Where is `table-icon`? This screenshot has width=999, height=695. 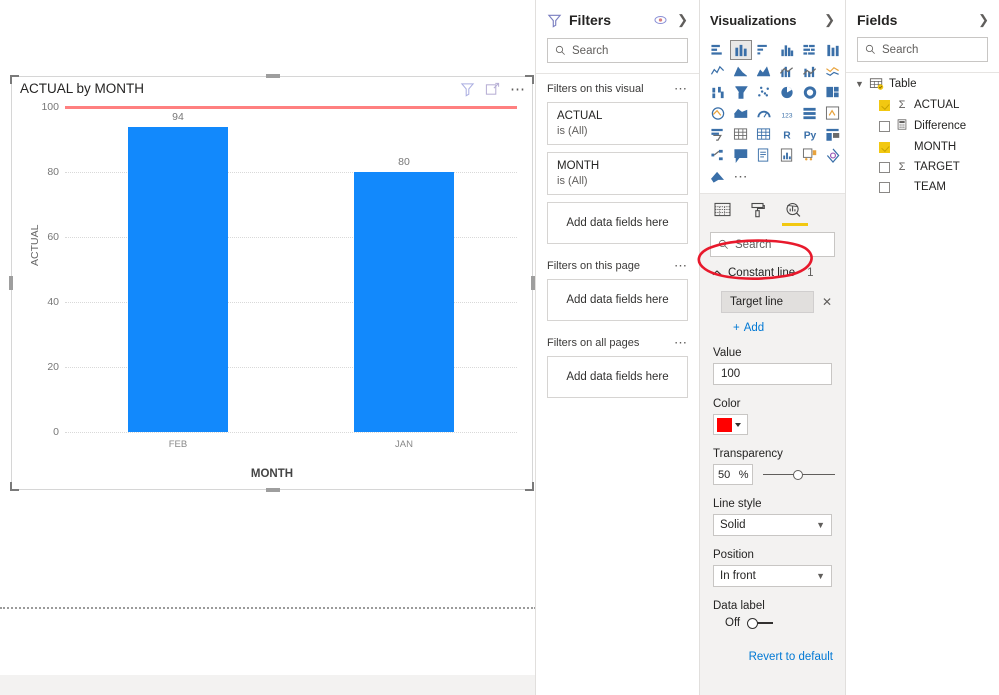
table-icon is located at coordinates (741, 134).